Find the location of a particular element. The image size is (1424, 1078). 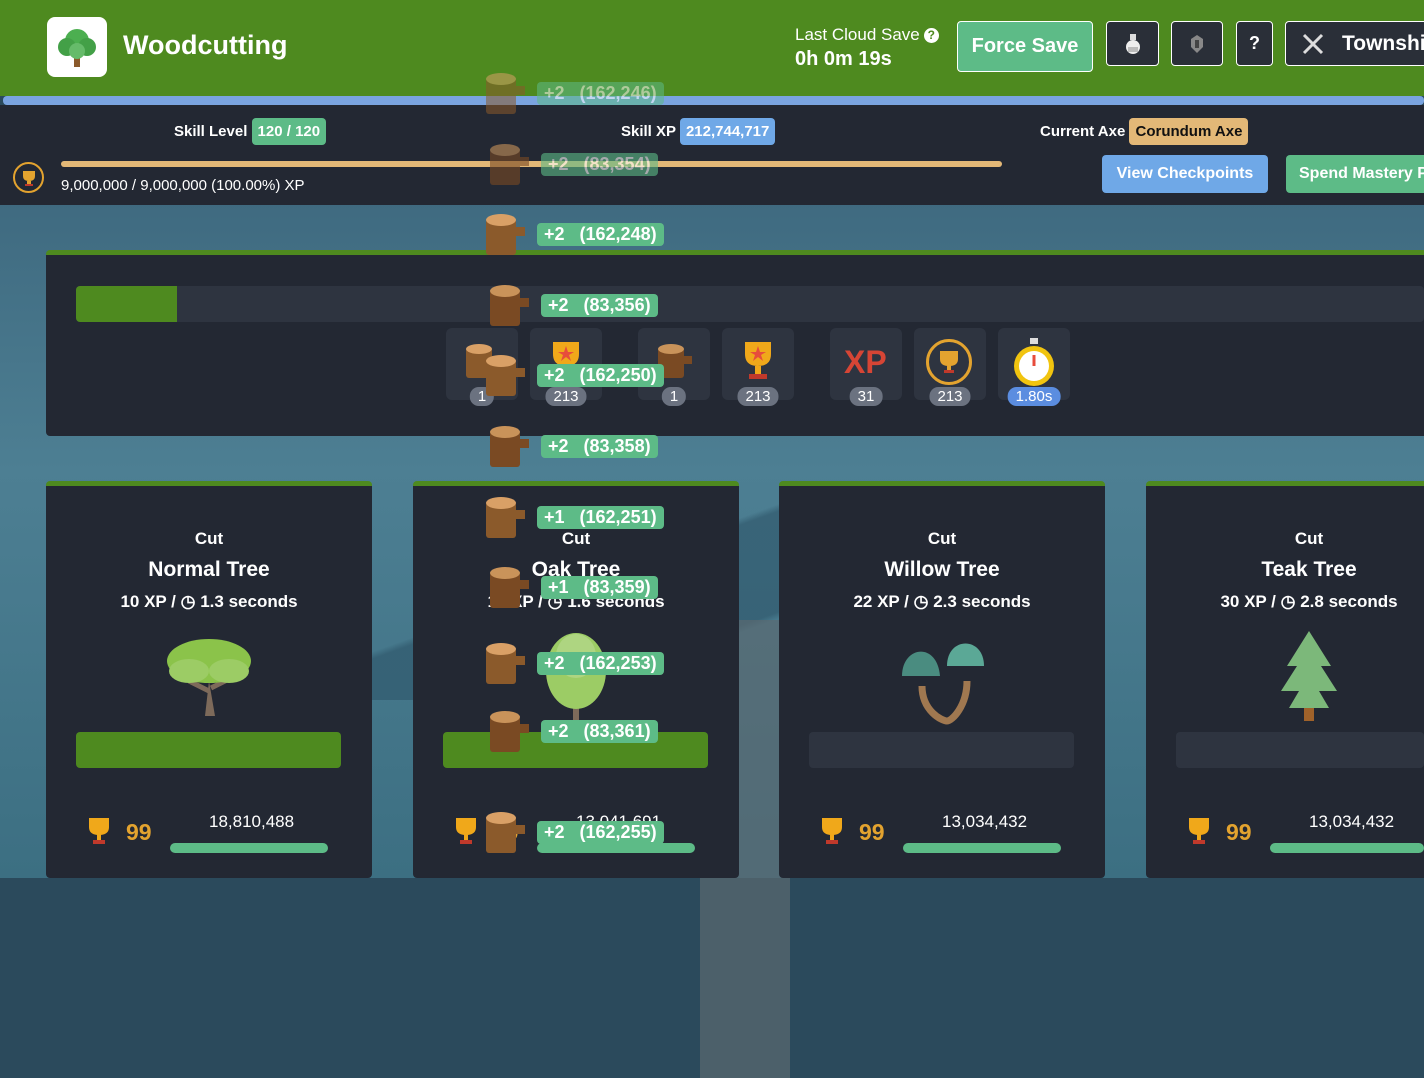

top-progress-bar is located at coordinates (713, 100).